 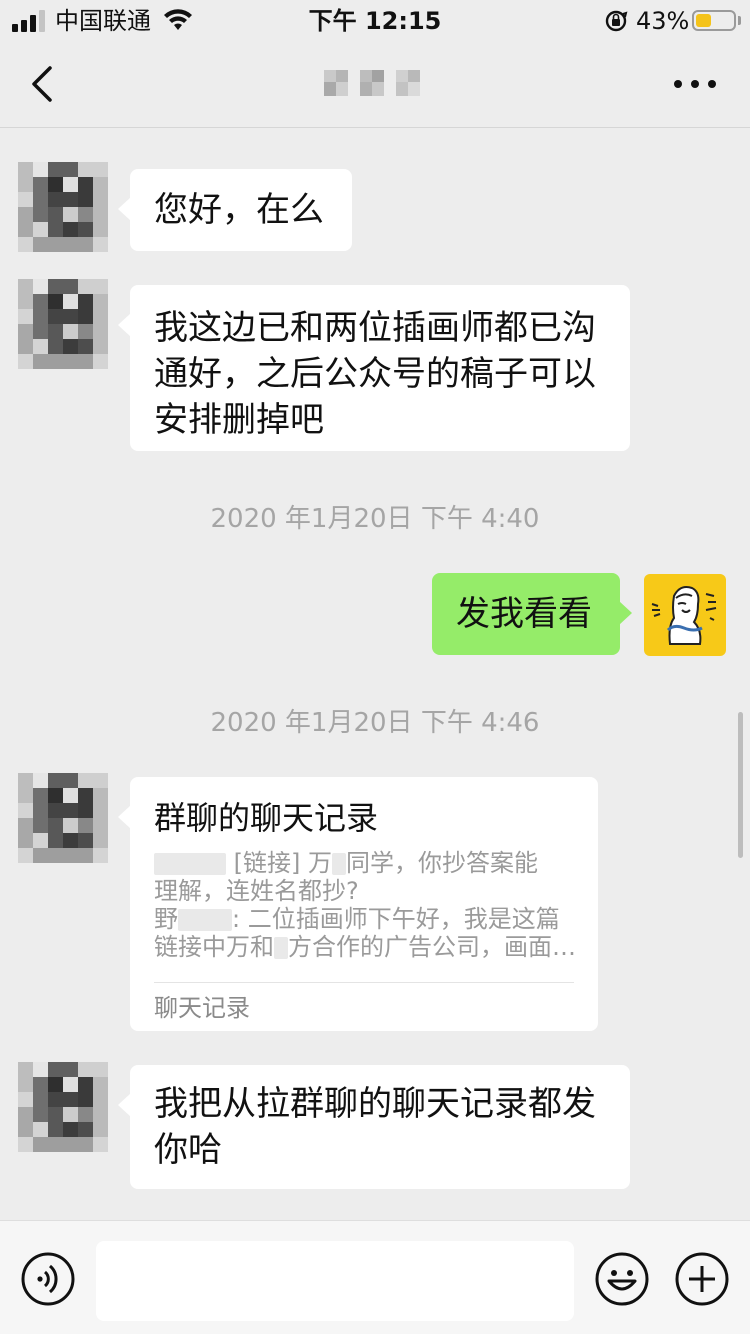 What do you see at coordinates (740, 785) in the screenshot?
I see `scrollbar` at bounding box center [740, 785].